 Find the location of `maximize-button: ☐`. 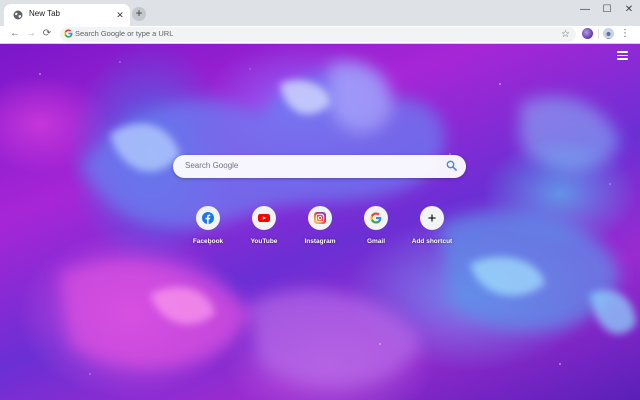

maximize-button: ☐ is located at coordinates (607, 10).